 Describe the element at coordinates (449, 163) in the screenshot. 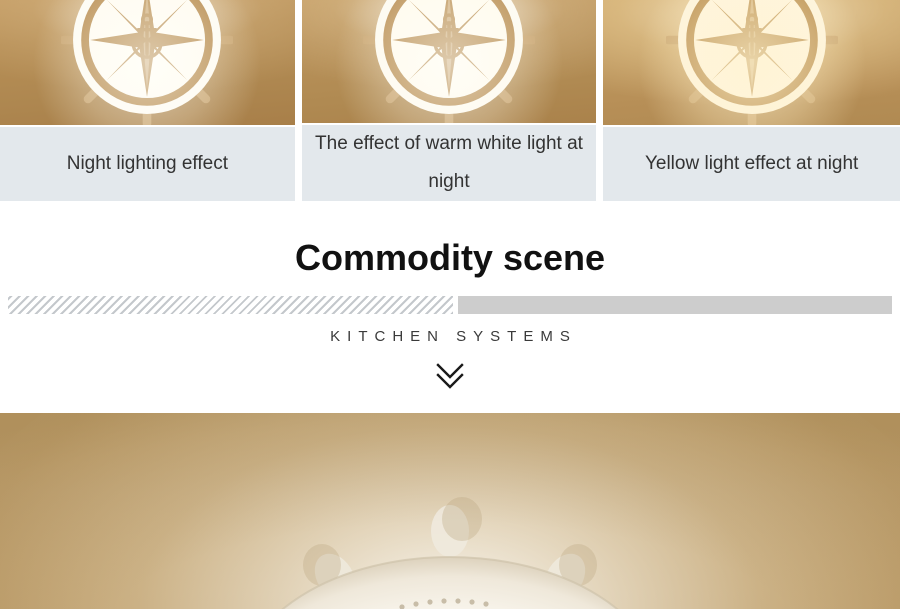

I see `effect-caption-label: The effect of warm white light at night` at that location.